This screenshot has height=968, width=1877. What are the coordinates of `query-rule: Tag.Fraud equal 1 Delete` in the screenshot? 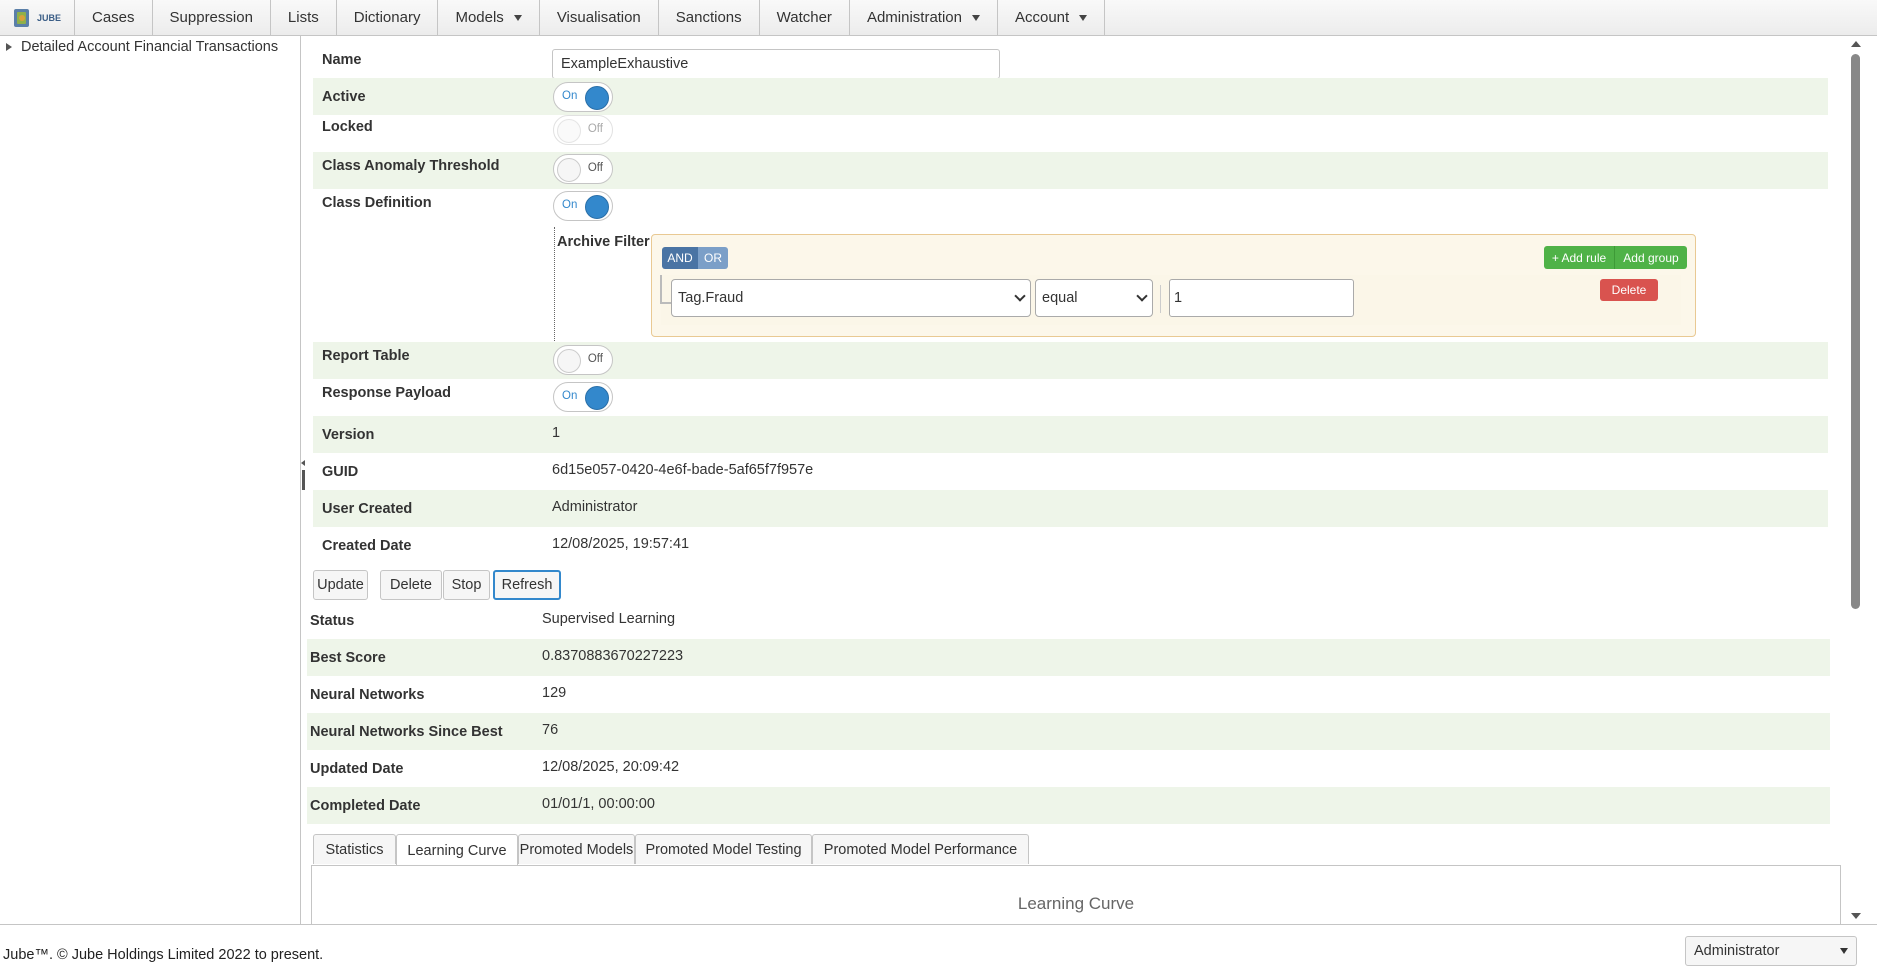 It's located at (1170, 300).